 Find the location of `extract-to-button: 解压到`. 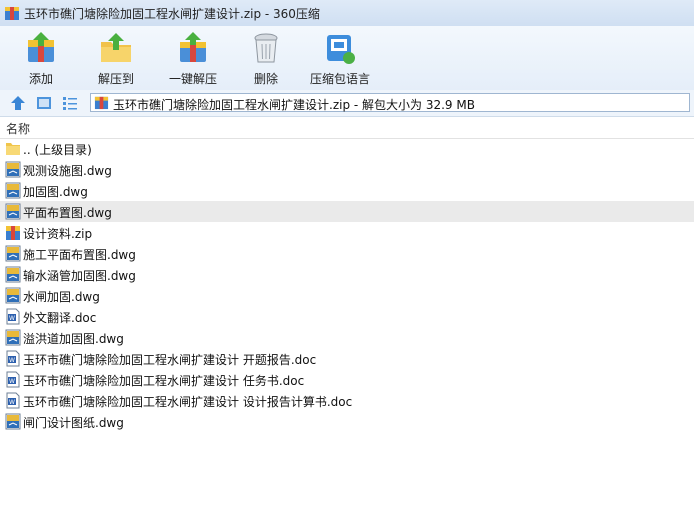

extract-to-button: 解压到 is located at coordinates (116, 59).